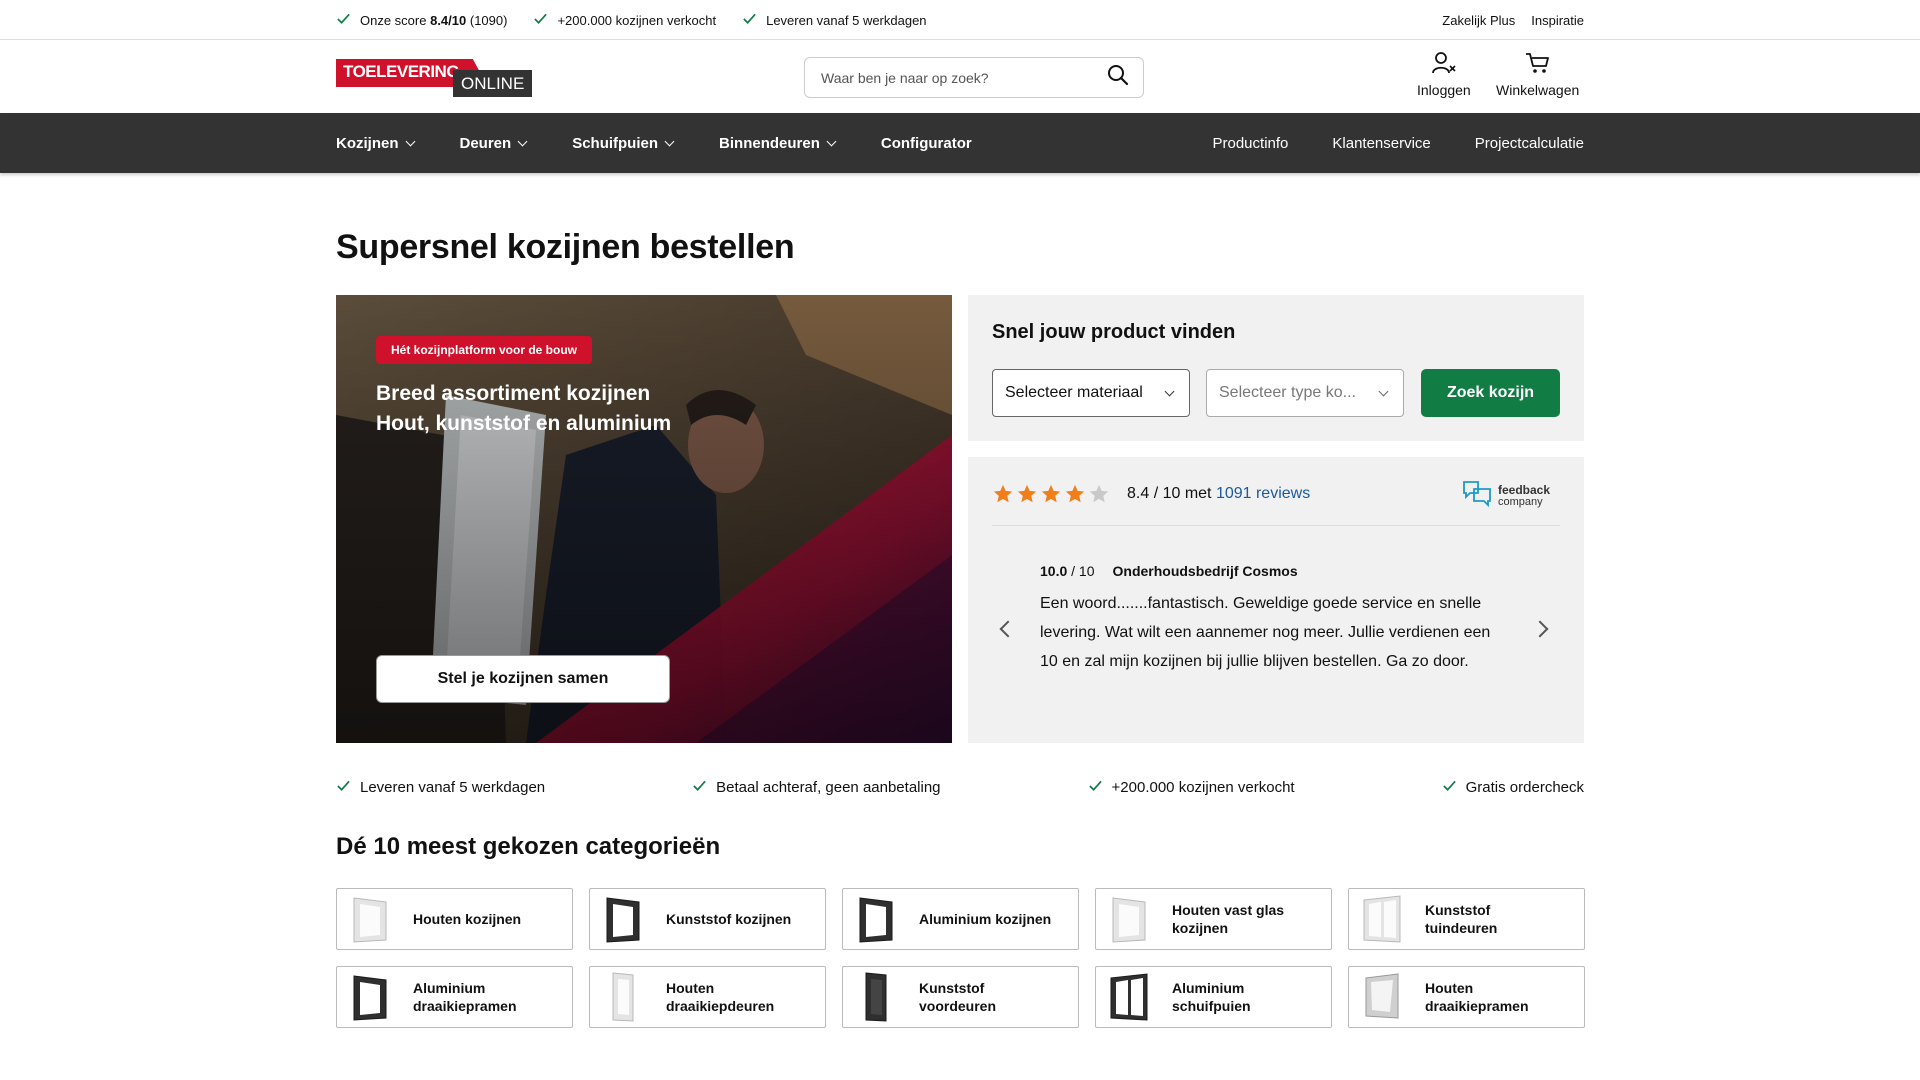 This screenshot has width=1920, height=1080. I want to click on category-tile: Houten draaikiepramen, so click(1466, 997).